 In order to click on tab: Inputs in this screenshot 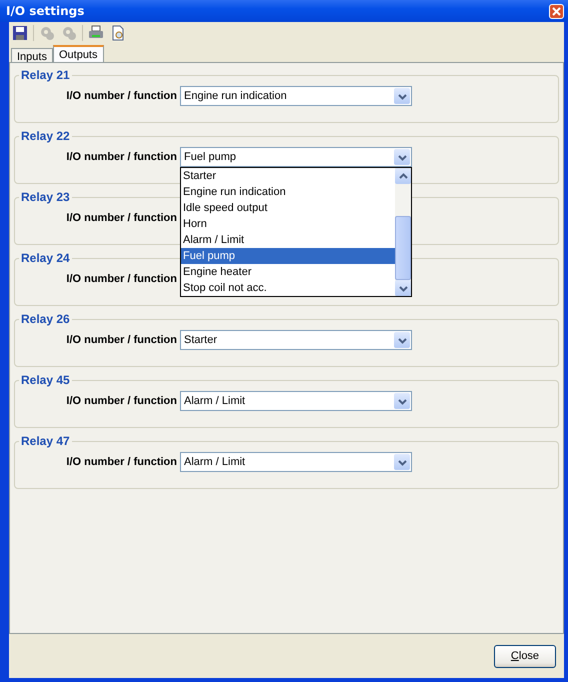, I will do `click(32, 55)`.